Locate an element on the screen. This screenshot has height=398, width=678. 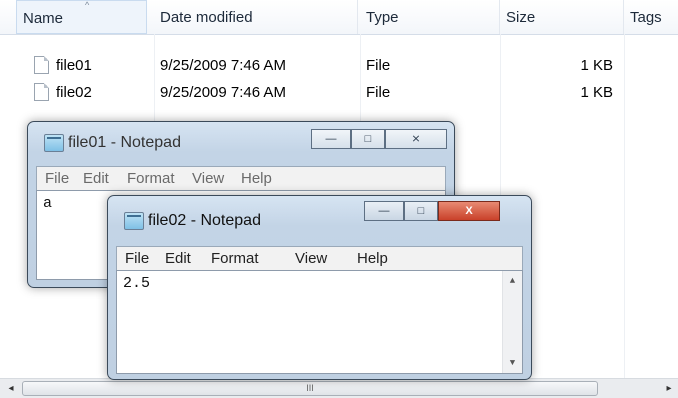
scroll-left-icon: ◂ is located at coordinates (11, 388).